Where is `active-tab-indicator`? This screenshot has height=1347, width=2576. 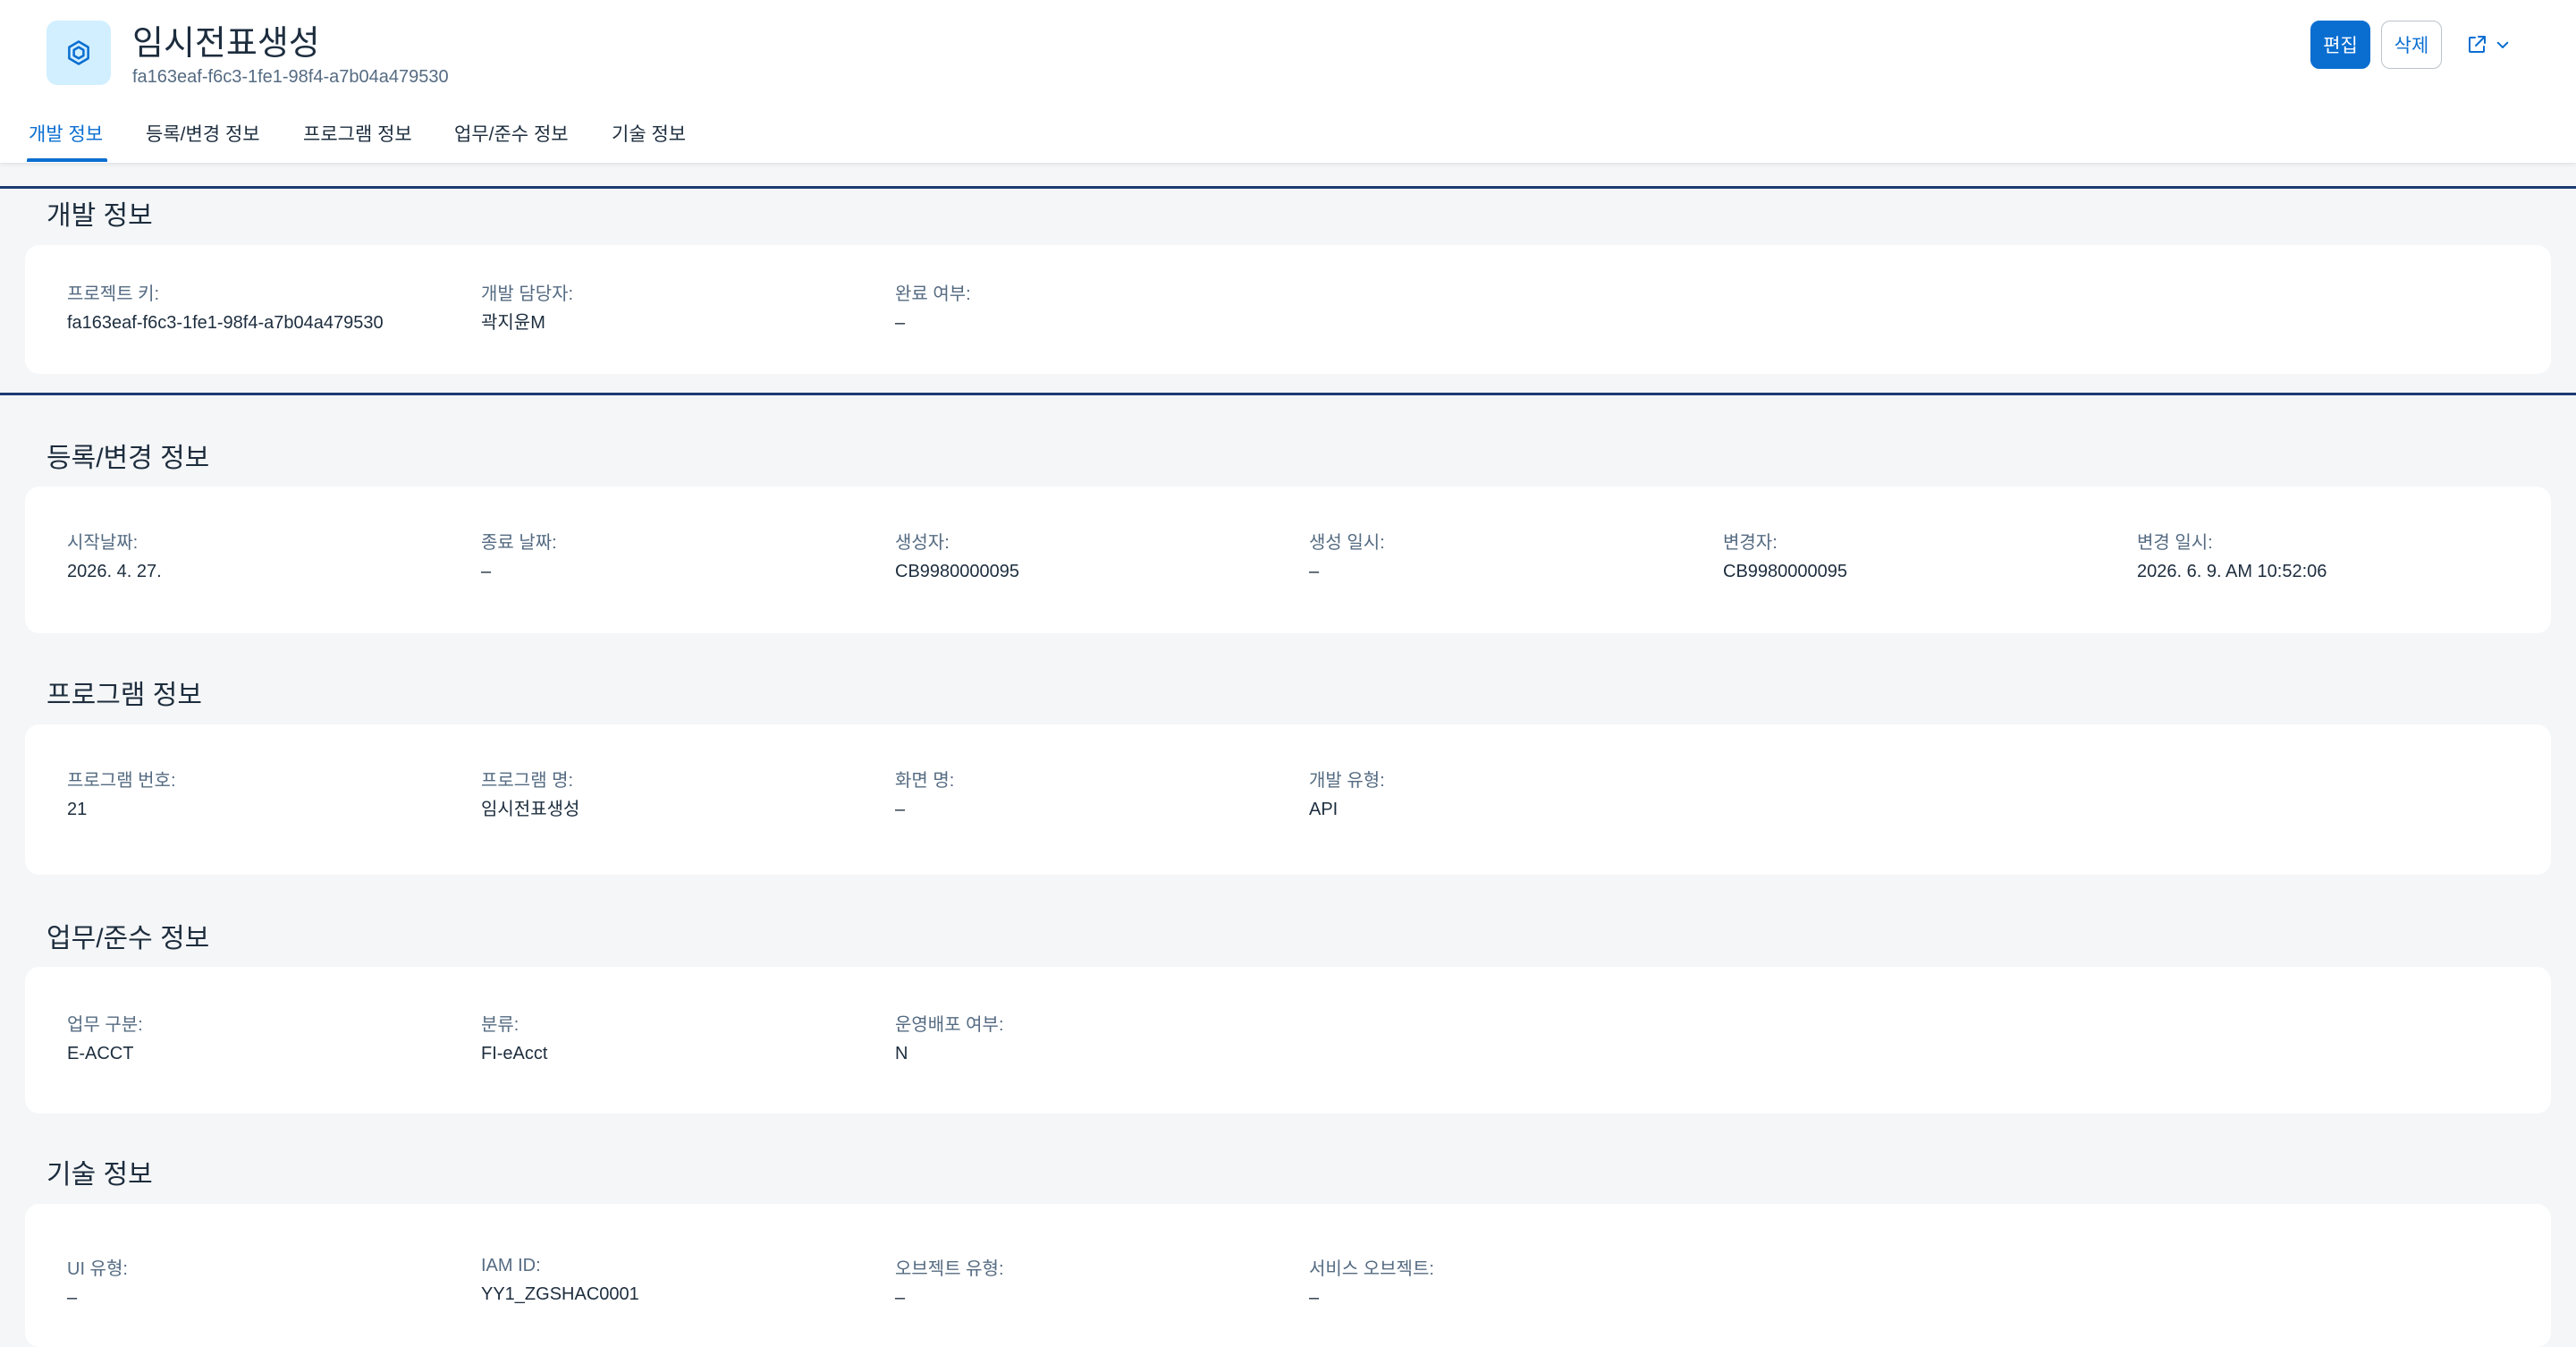 active-tab-indicator is located at coordinates (67, 160).